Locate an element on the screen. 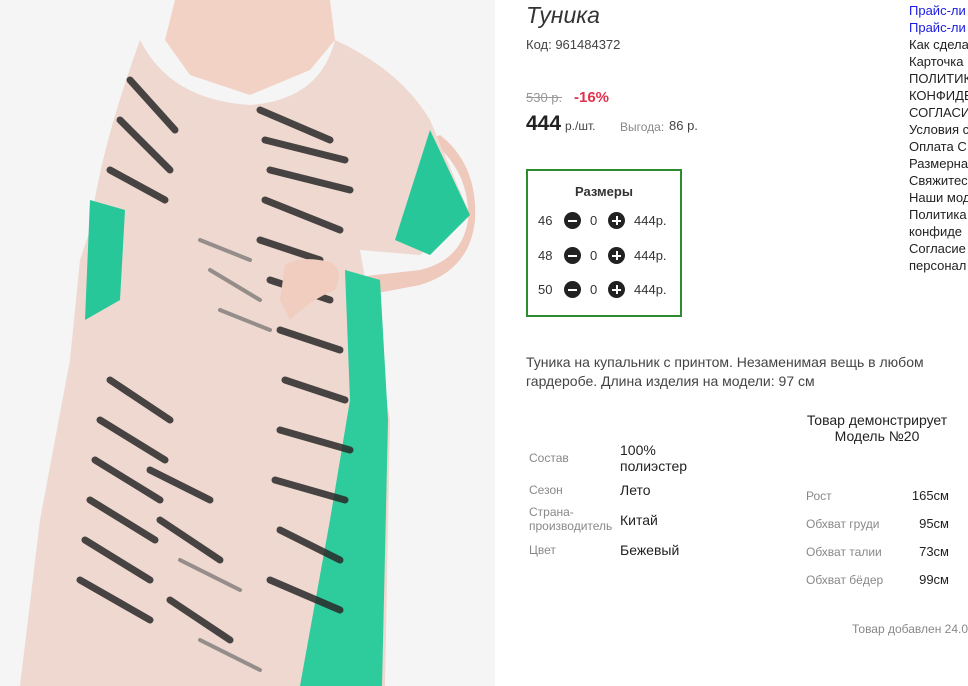 Image resolution: width=968 pixels, height=686 pixels. side-link-privacy-cont: конфиде is located at coordinates (938, 231).